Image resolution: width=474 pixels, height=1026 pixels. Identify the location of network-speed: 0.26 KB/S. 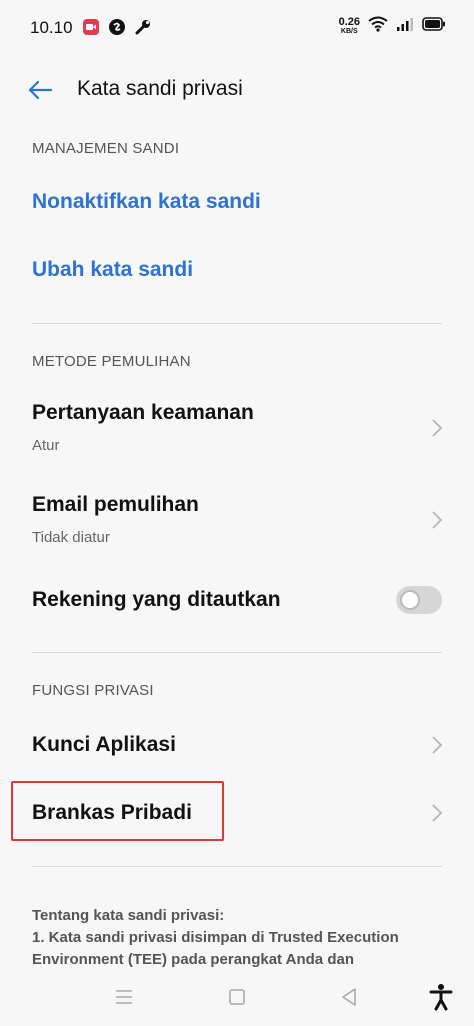
(349, 25).